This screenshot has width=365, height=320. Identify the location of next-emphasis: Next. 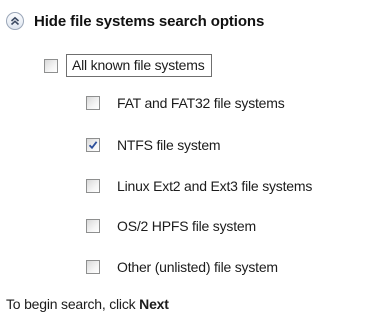
(154, 304).